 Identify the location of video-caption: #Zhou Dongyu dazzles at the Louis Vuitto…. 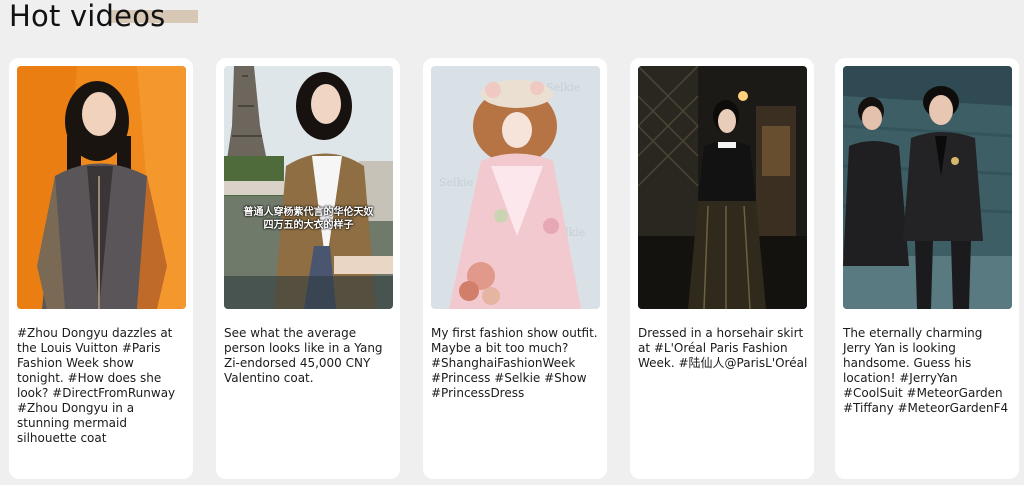
(102, 386).